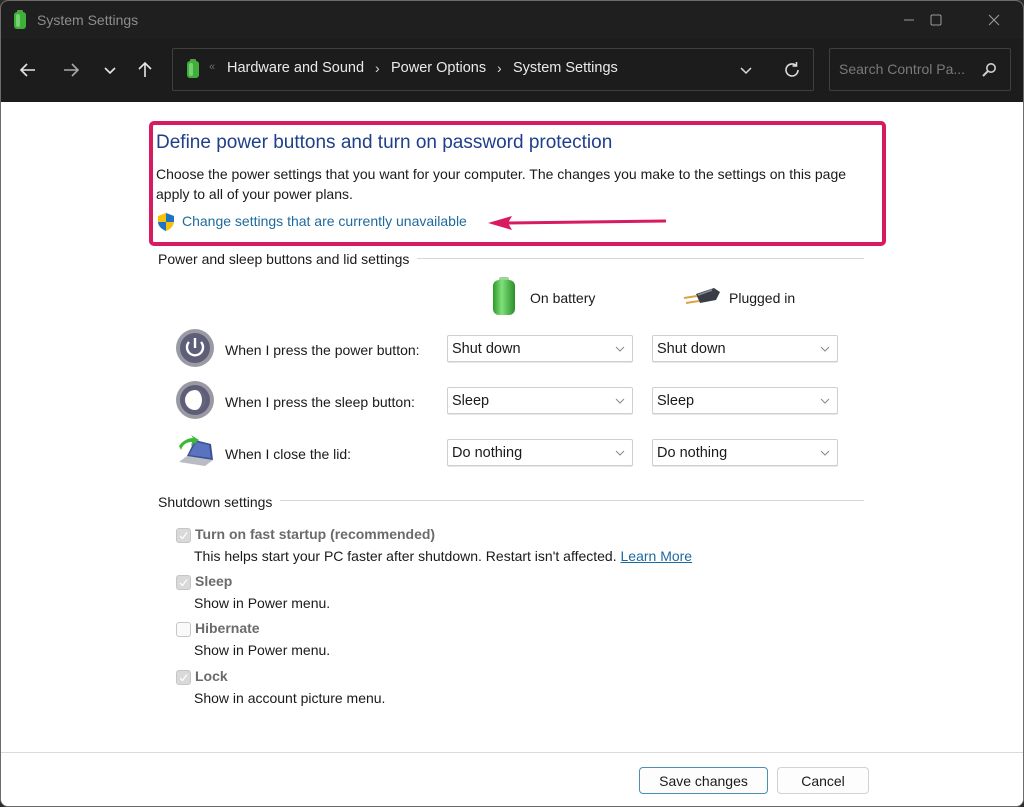 Image resolution: width=1024 pixels, height=807 pixels. Describe the element at coordinates (195, 400) in the screenshot. I see `sleep-button-icon` at that location.